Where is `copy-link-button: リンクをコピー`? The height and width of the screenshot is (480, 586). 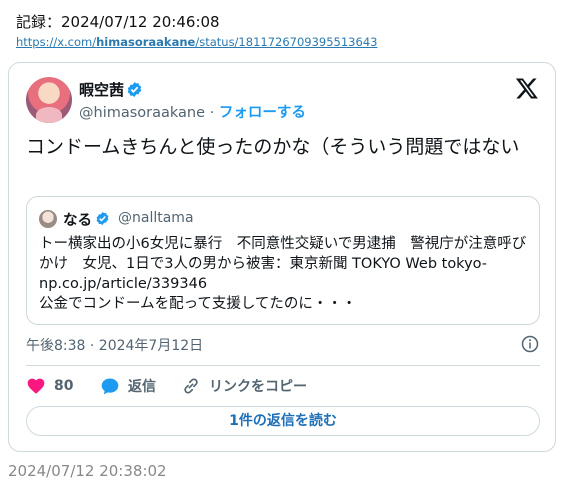 copy-link-button: リンクをコピー is located at coordinates (244, 386).